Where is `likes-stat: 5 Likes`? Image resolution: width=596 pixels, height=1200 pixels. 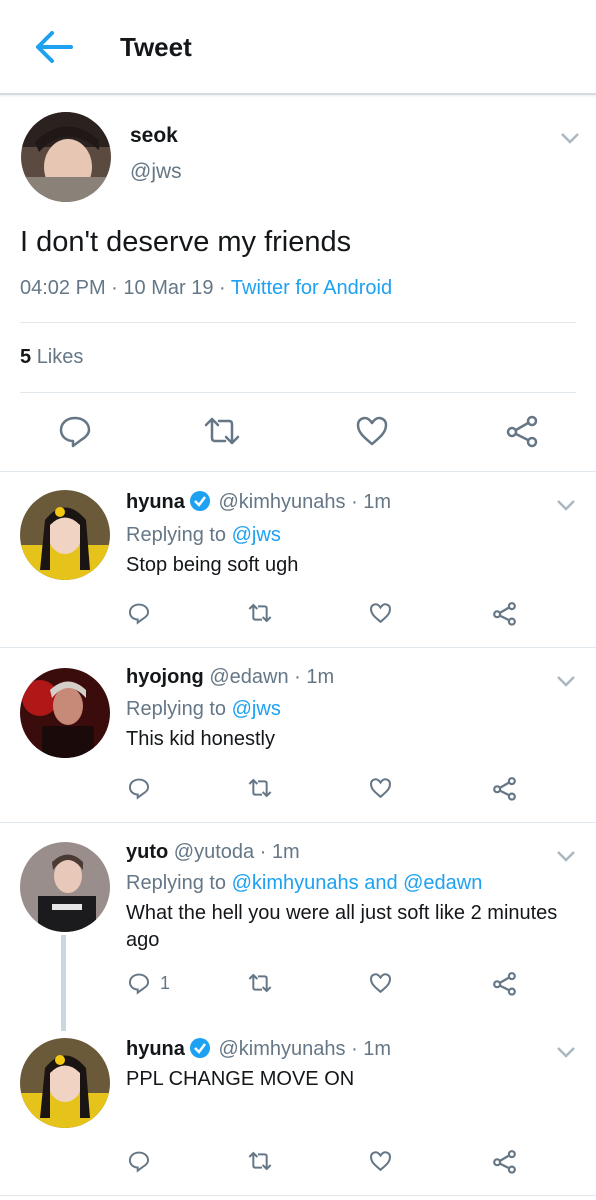 likes-stat: 5 Likes is located at coordinates (51, 357).